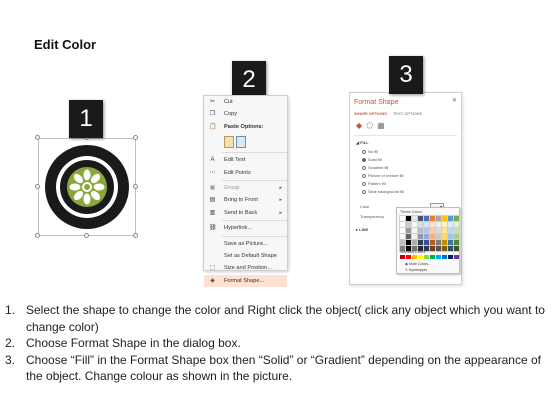  What do you see at coordinates (371, 125) in the screenshot?
I see `effects-icon: ⬠` at bounding box center [371, 125].